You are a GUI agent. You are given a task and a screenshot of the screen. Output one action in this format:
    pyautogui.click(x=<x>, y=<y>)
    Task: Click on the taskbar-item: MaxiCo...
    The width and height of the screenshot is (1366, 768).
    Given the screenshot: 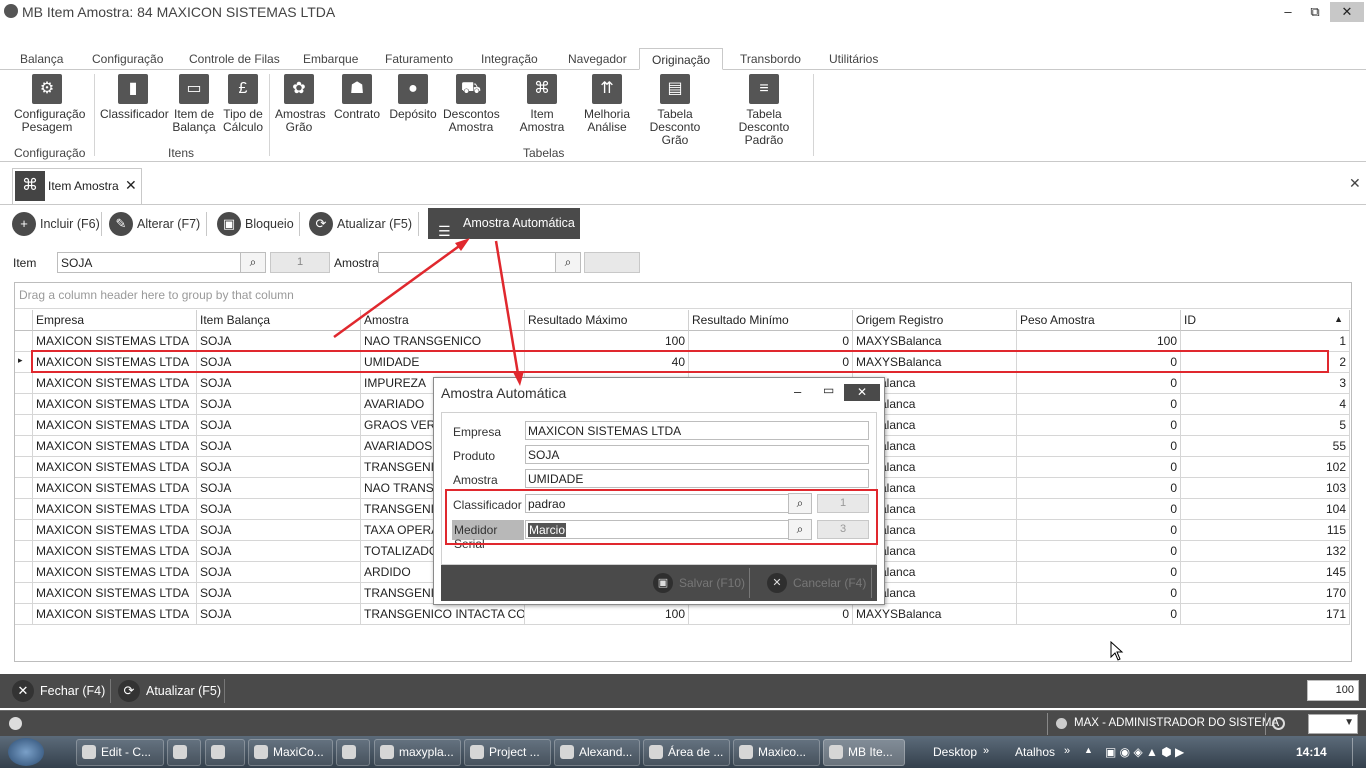 What is the action you would take?
    pyautogui.click(x=290, y=752)
    